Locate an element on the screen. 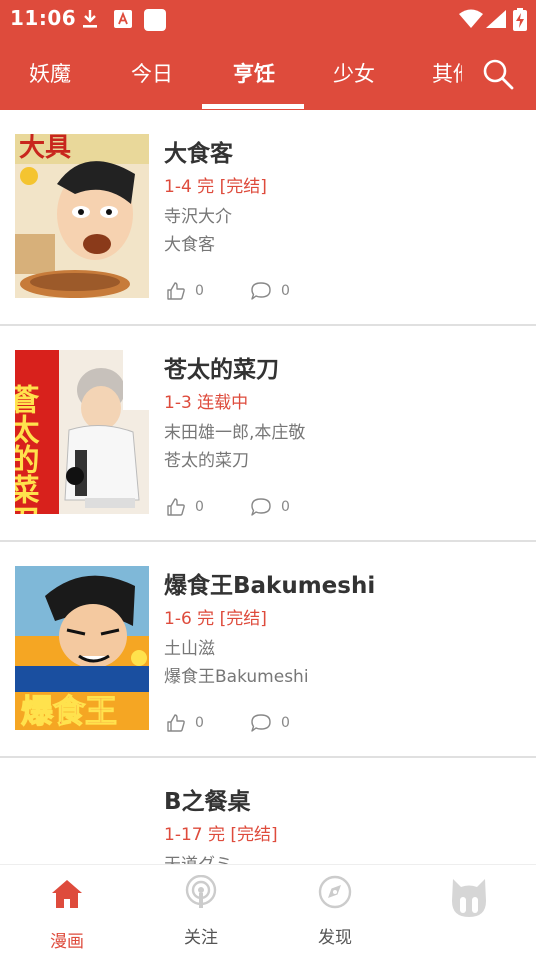  comic-progress: 1-4 完 [完结] is located at coordinates (215, 187).